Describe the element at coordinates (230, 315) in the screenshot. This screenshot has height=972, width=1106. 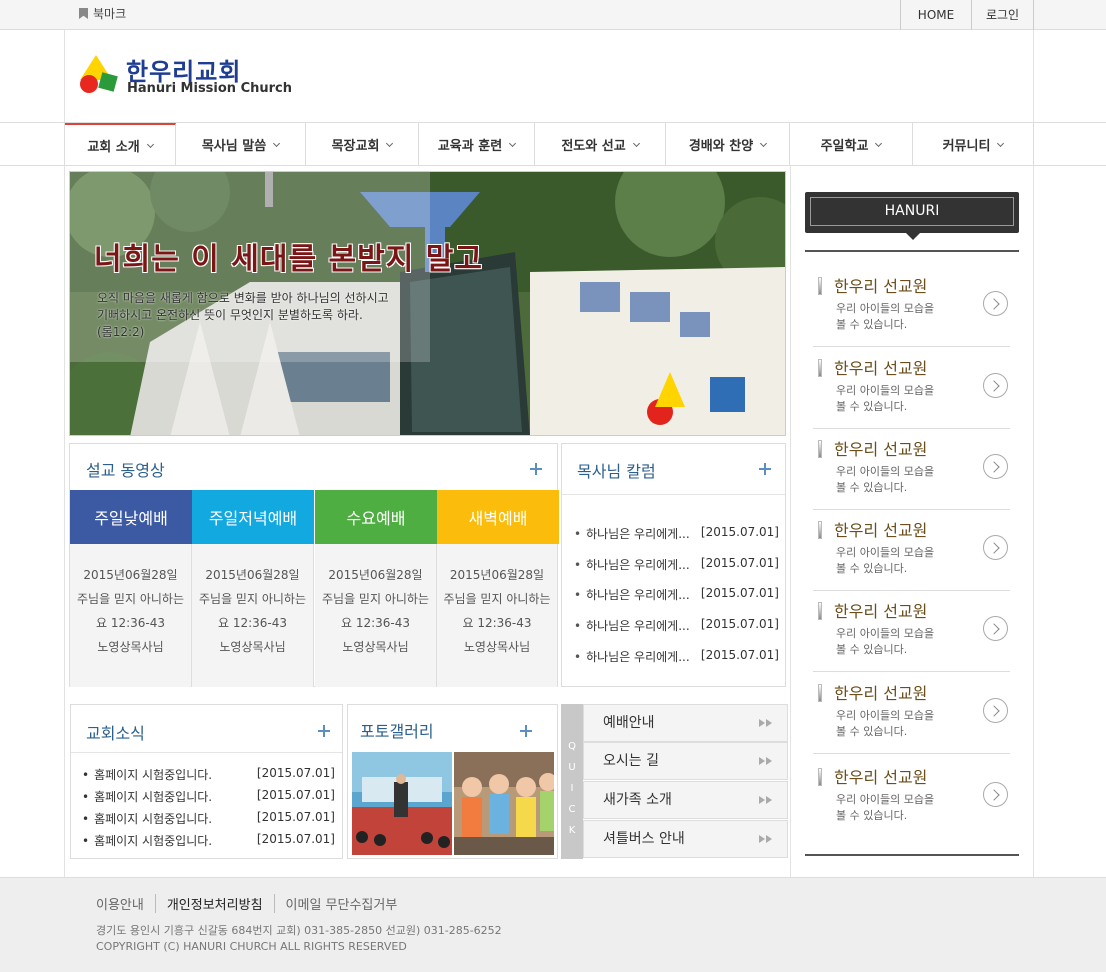
I see `banner-verse-line: 기뻐하시고 온전하신 뜻이 무엇인지 분별하도록 하라.` at that location.